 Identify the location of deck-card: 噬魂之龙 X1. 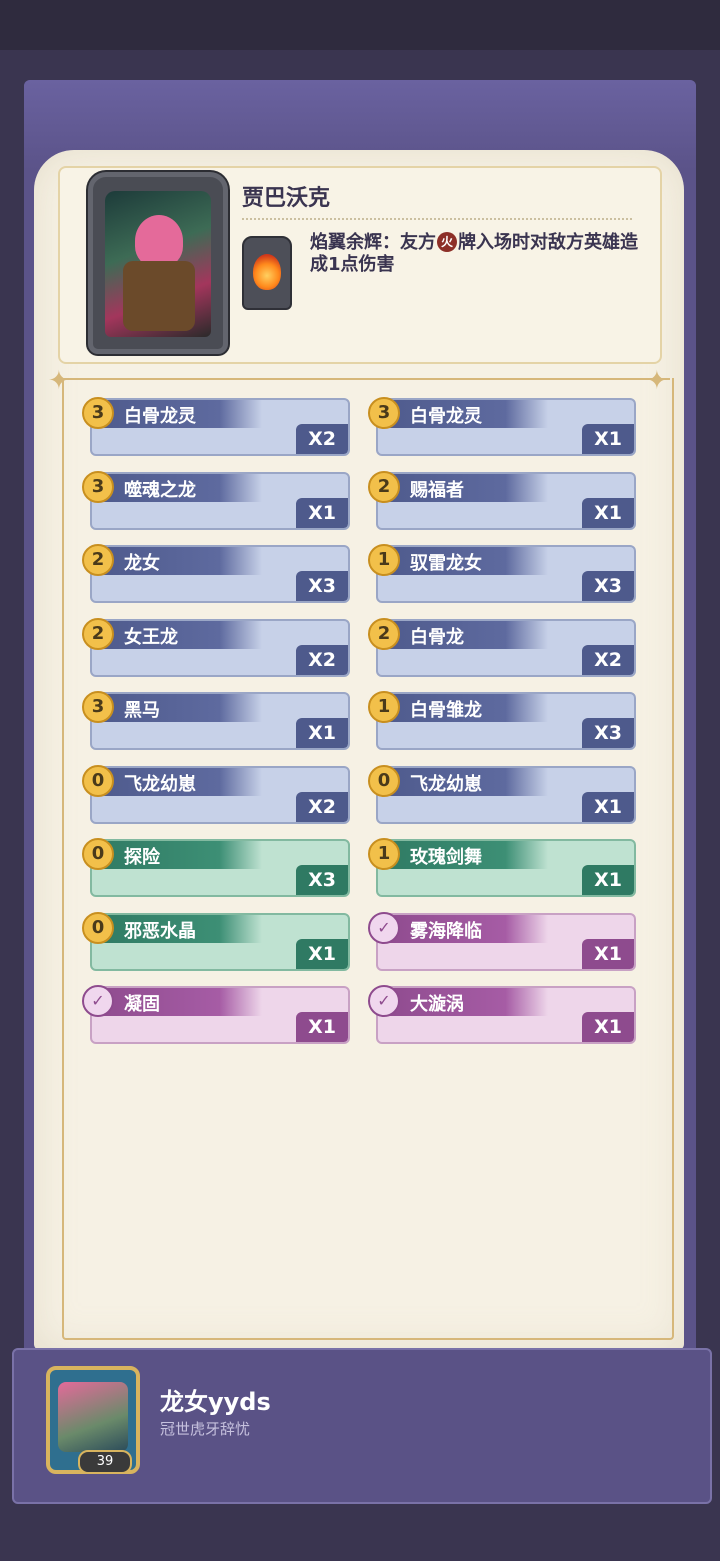
(220, 501).